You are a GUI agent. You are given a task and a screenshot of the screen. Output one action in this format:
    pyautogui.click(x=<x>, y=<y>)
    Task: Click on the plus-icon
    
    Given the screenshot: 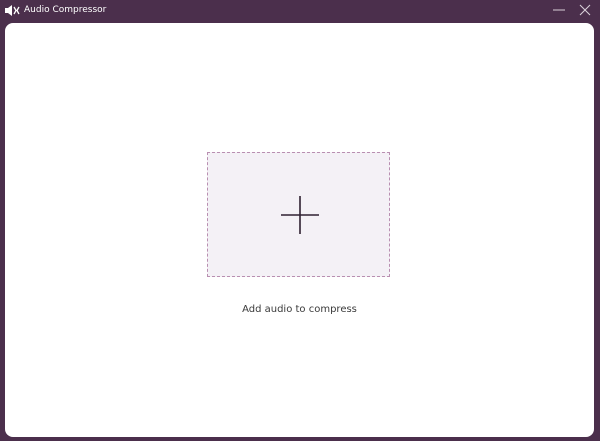 What is the action you would take?
    pyautogui.click(x=300, y=215)
    